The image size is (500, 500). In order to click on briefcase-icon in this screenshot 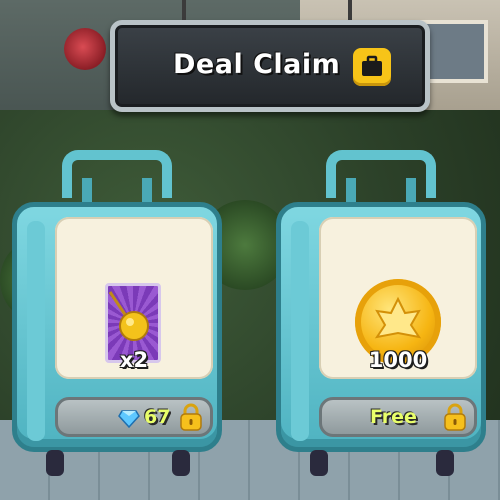, I will do `click(372, 67)`.